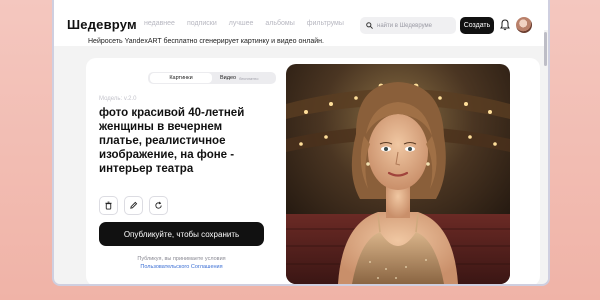  Describe the element at coordinates (249, 78) in the screenshot. I see `tab-video-note: бесплатно` at that location.